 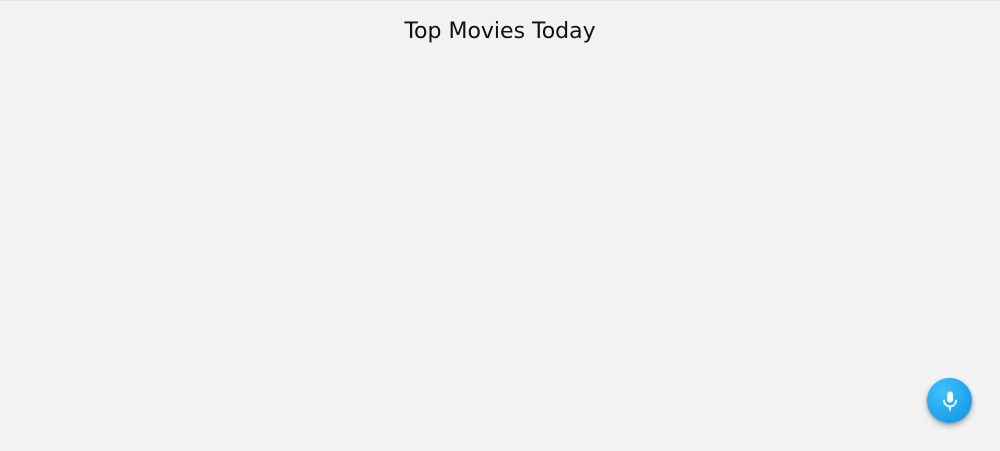 What do you see at coordinates (500, 0) in the screenshot?
I see `top-border` at bounding box center [500, 0].